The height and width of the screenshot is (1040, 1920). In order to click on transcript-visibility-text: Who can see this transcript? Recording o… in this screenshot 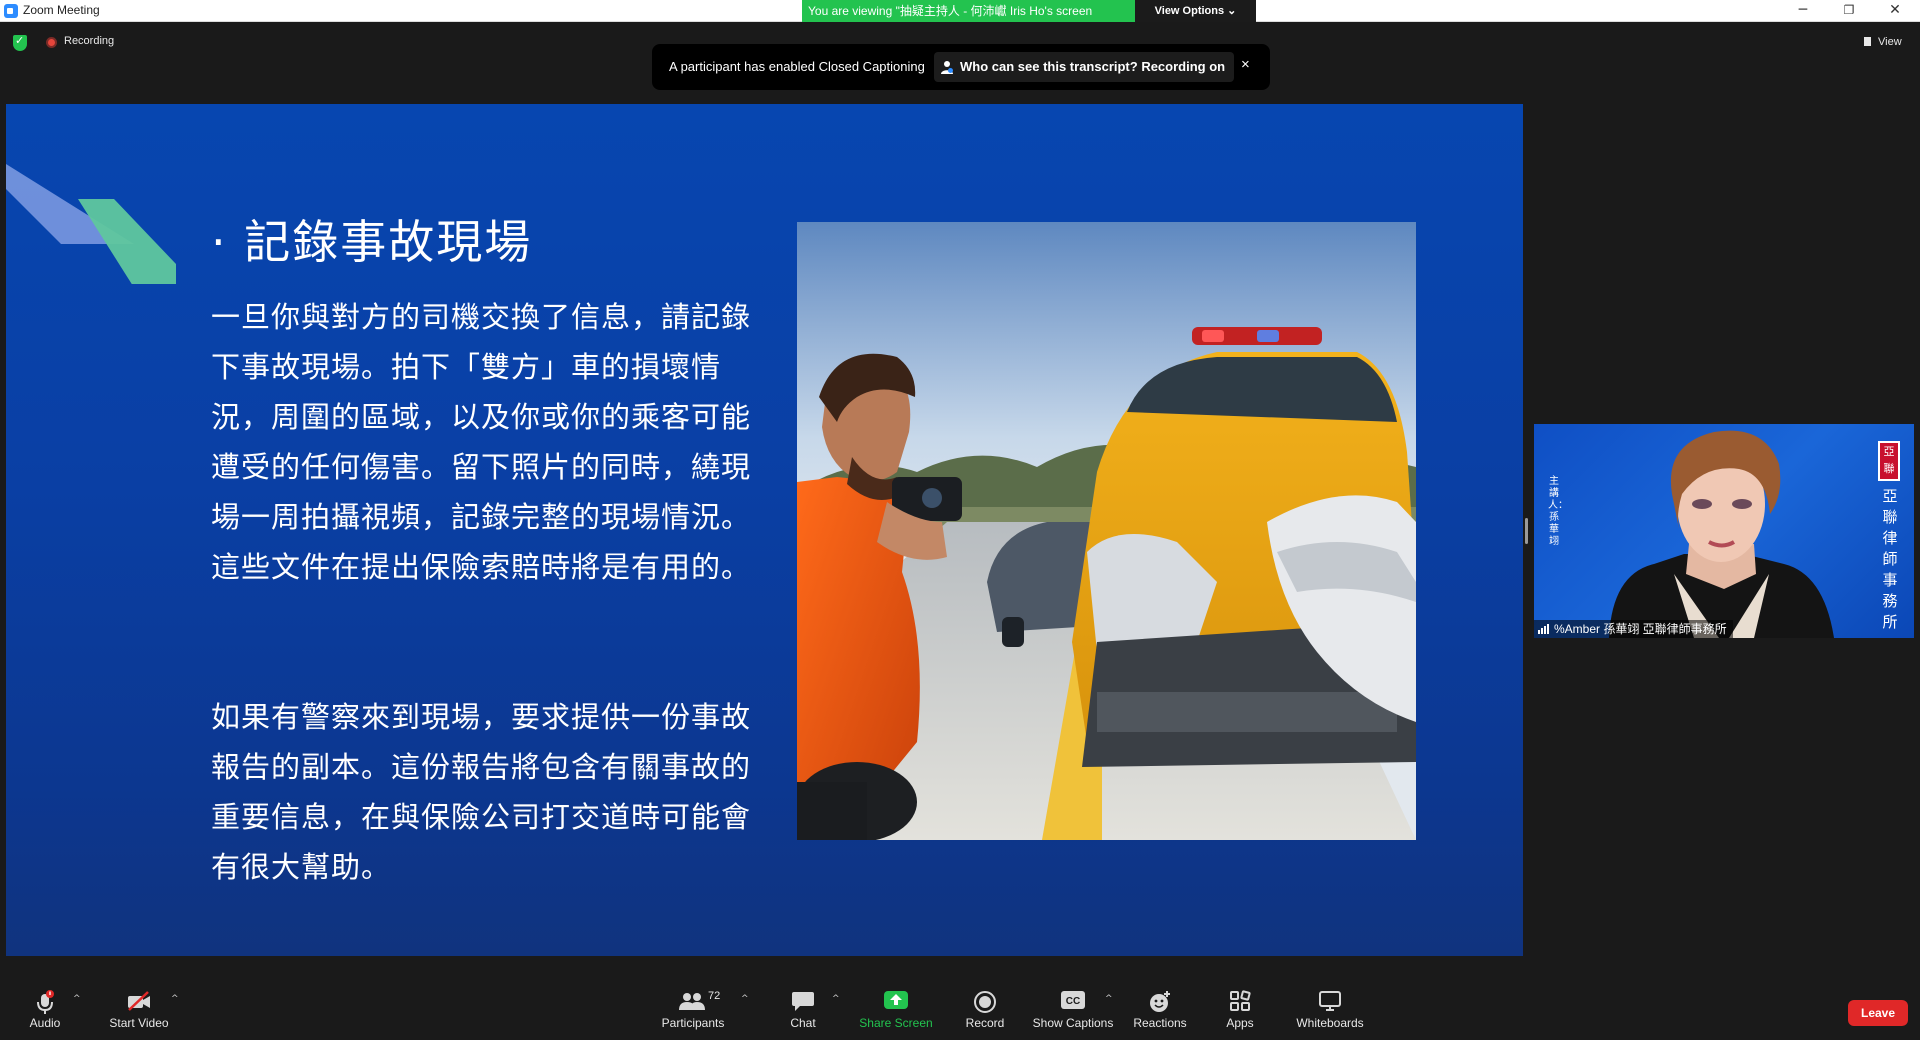, I will do `click(1093, 66)`.